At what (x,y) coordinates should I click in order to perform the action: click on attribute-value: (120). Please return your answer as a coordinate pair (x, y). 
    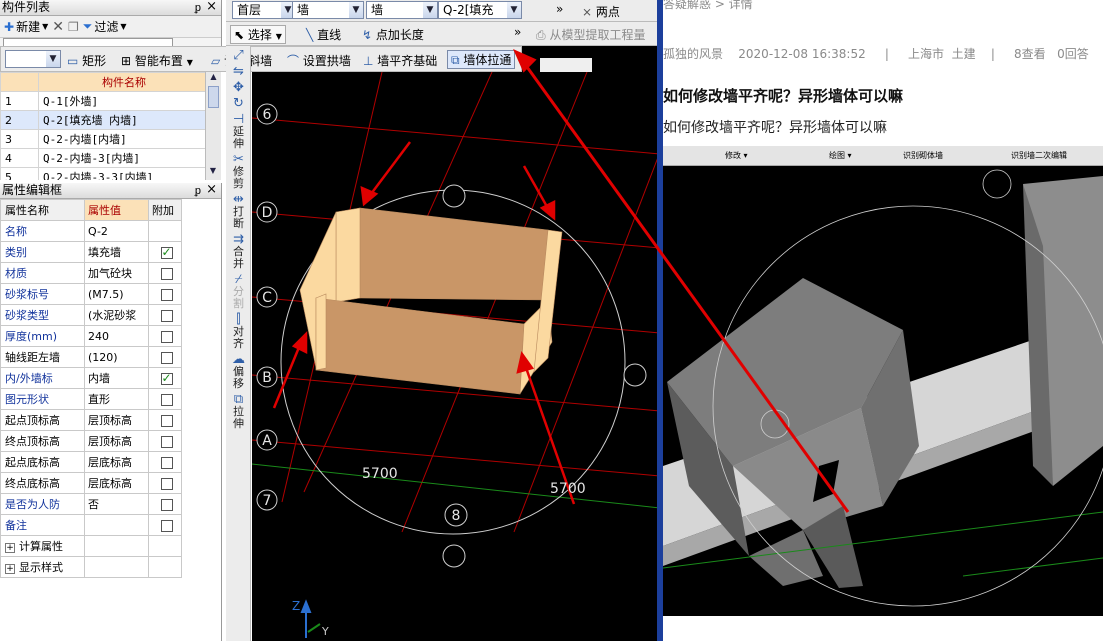
    Looking at the image, I should click on (116, 357).